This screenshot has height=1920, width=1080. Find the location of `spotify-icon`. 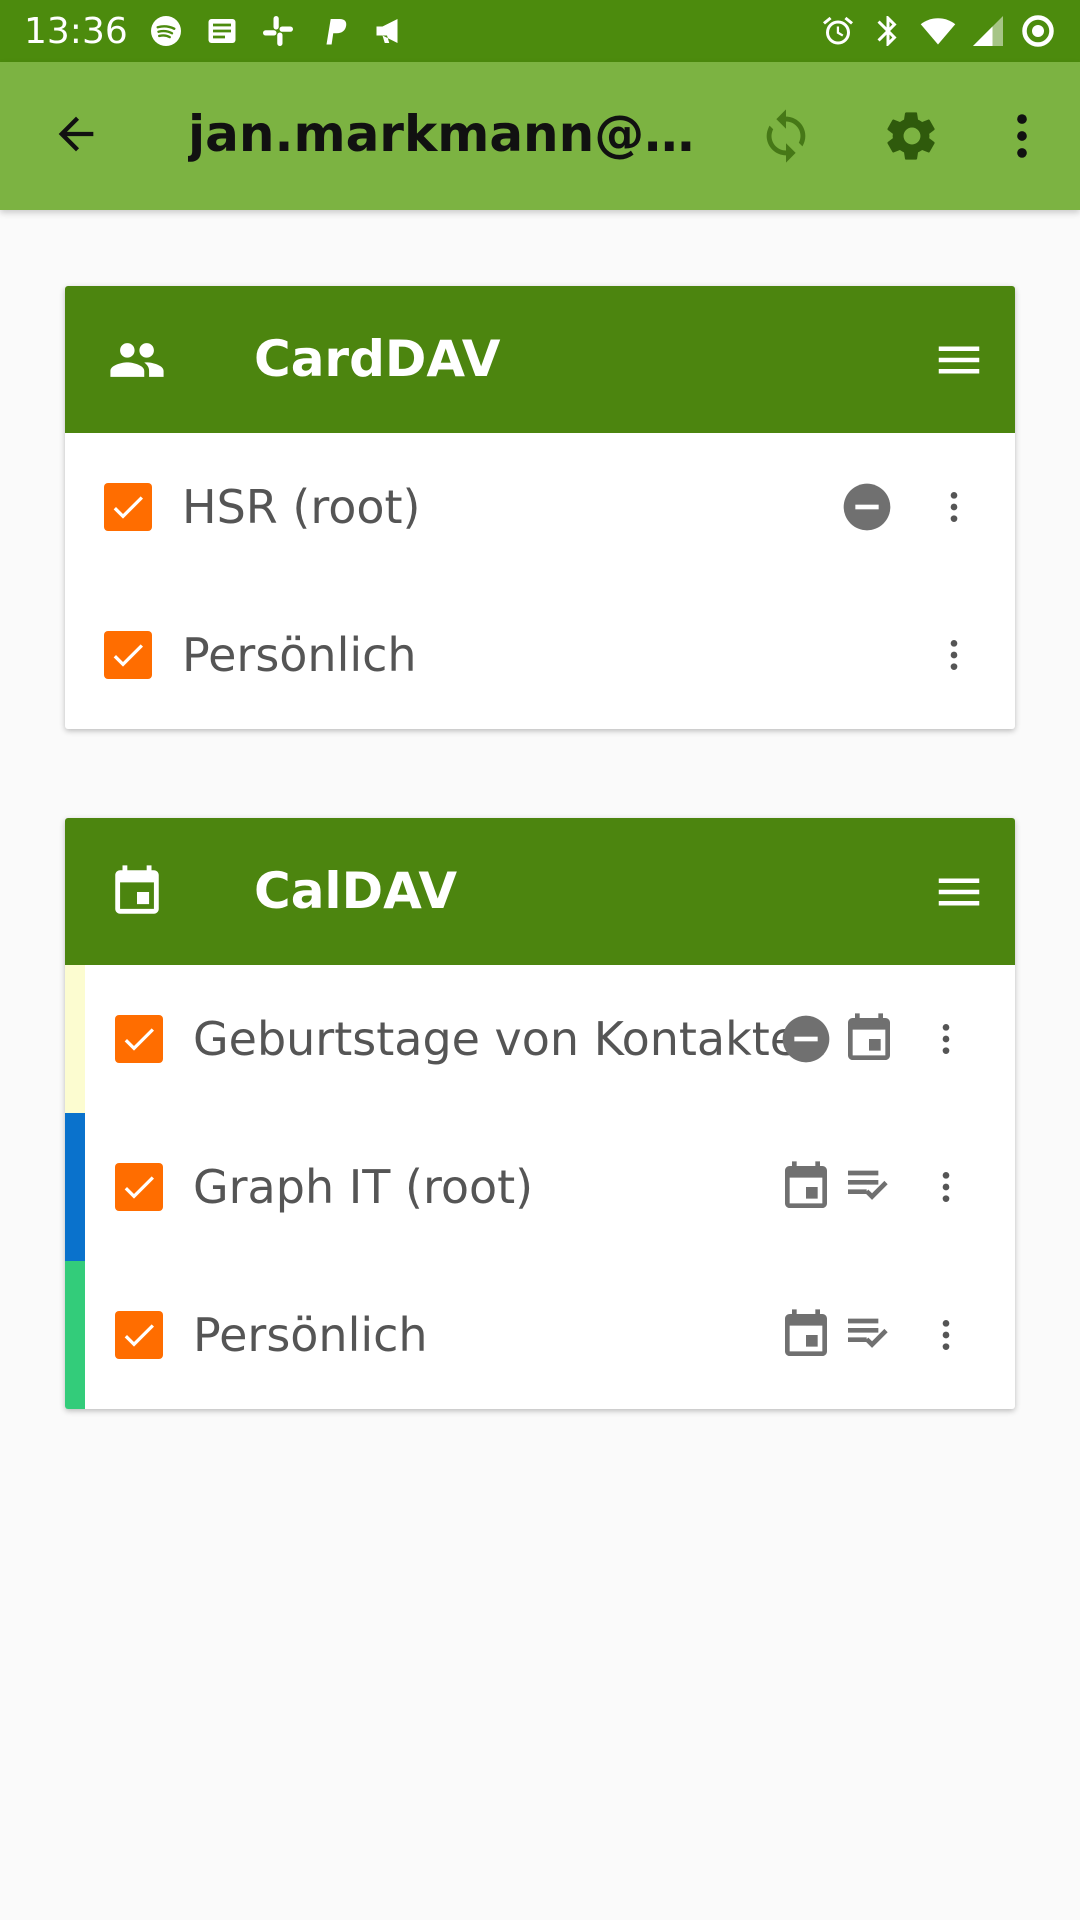

spotify-icon is located at coordinates (166, 31).